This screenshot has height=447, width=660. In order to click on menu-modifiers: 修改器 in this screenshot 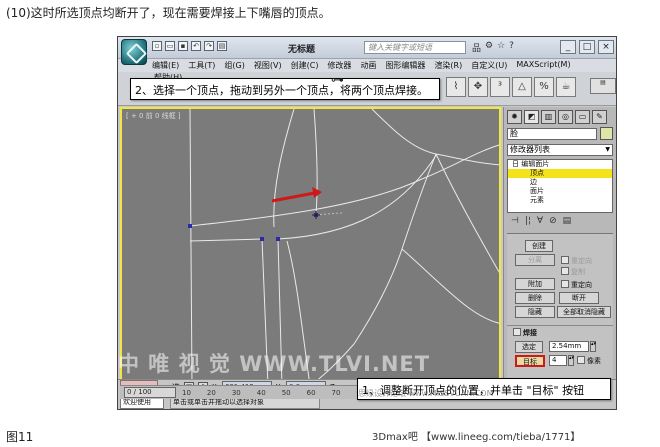, I will do `click(339, 65)`.